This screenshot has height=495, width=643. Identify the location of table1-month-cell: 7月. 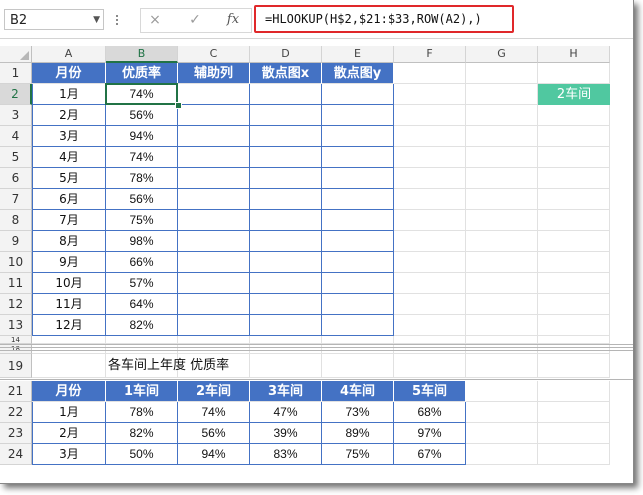
(69, 220).